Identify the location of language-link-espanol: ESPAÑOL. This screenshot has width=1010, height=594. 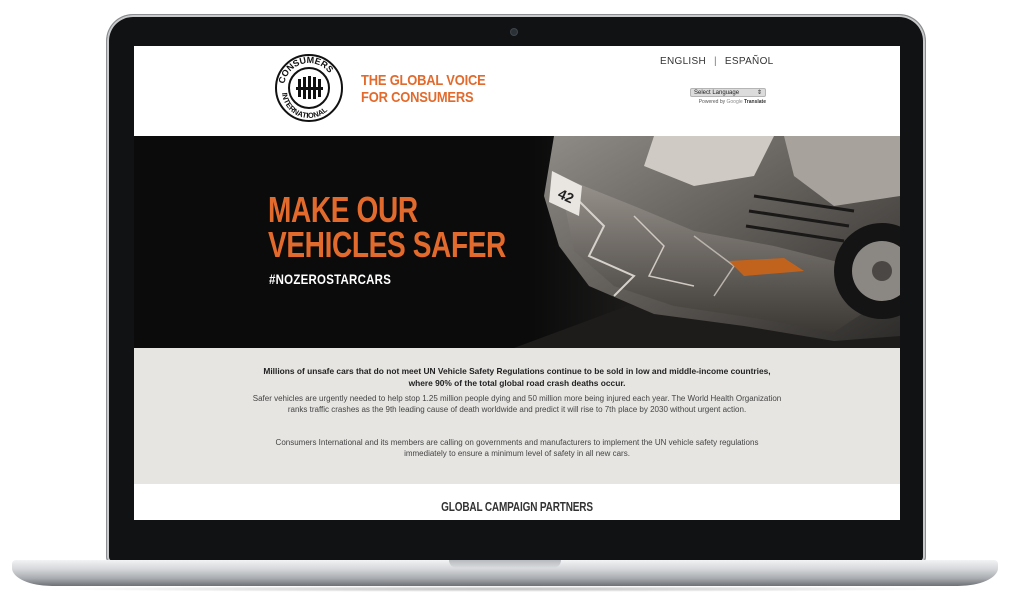
(749, 61).